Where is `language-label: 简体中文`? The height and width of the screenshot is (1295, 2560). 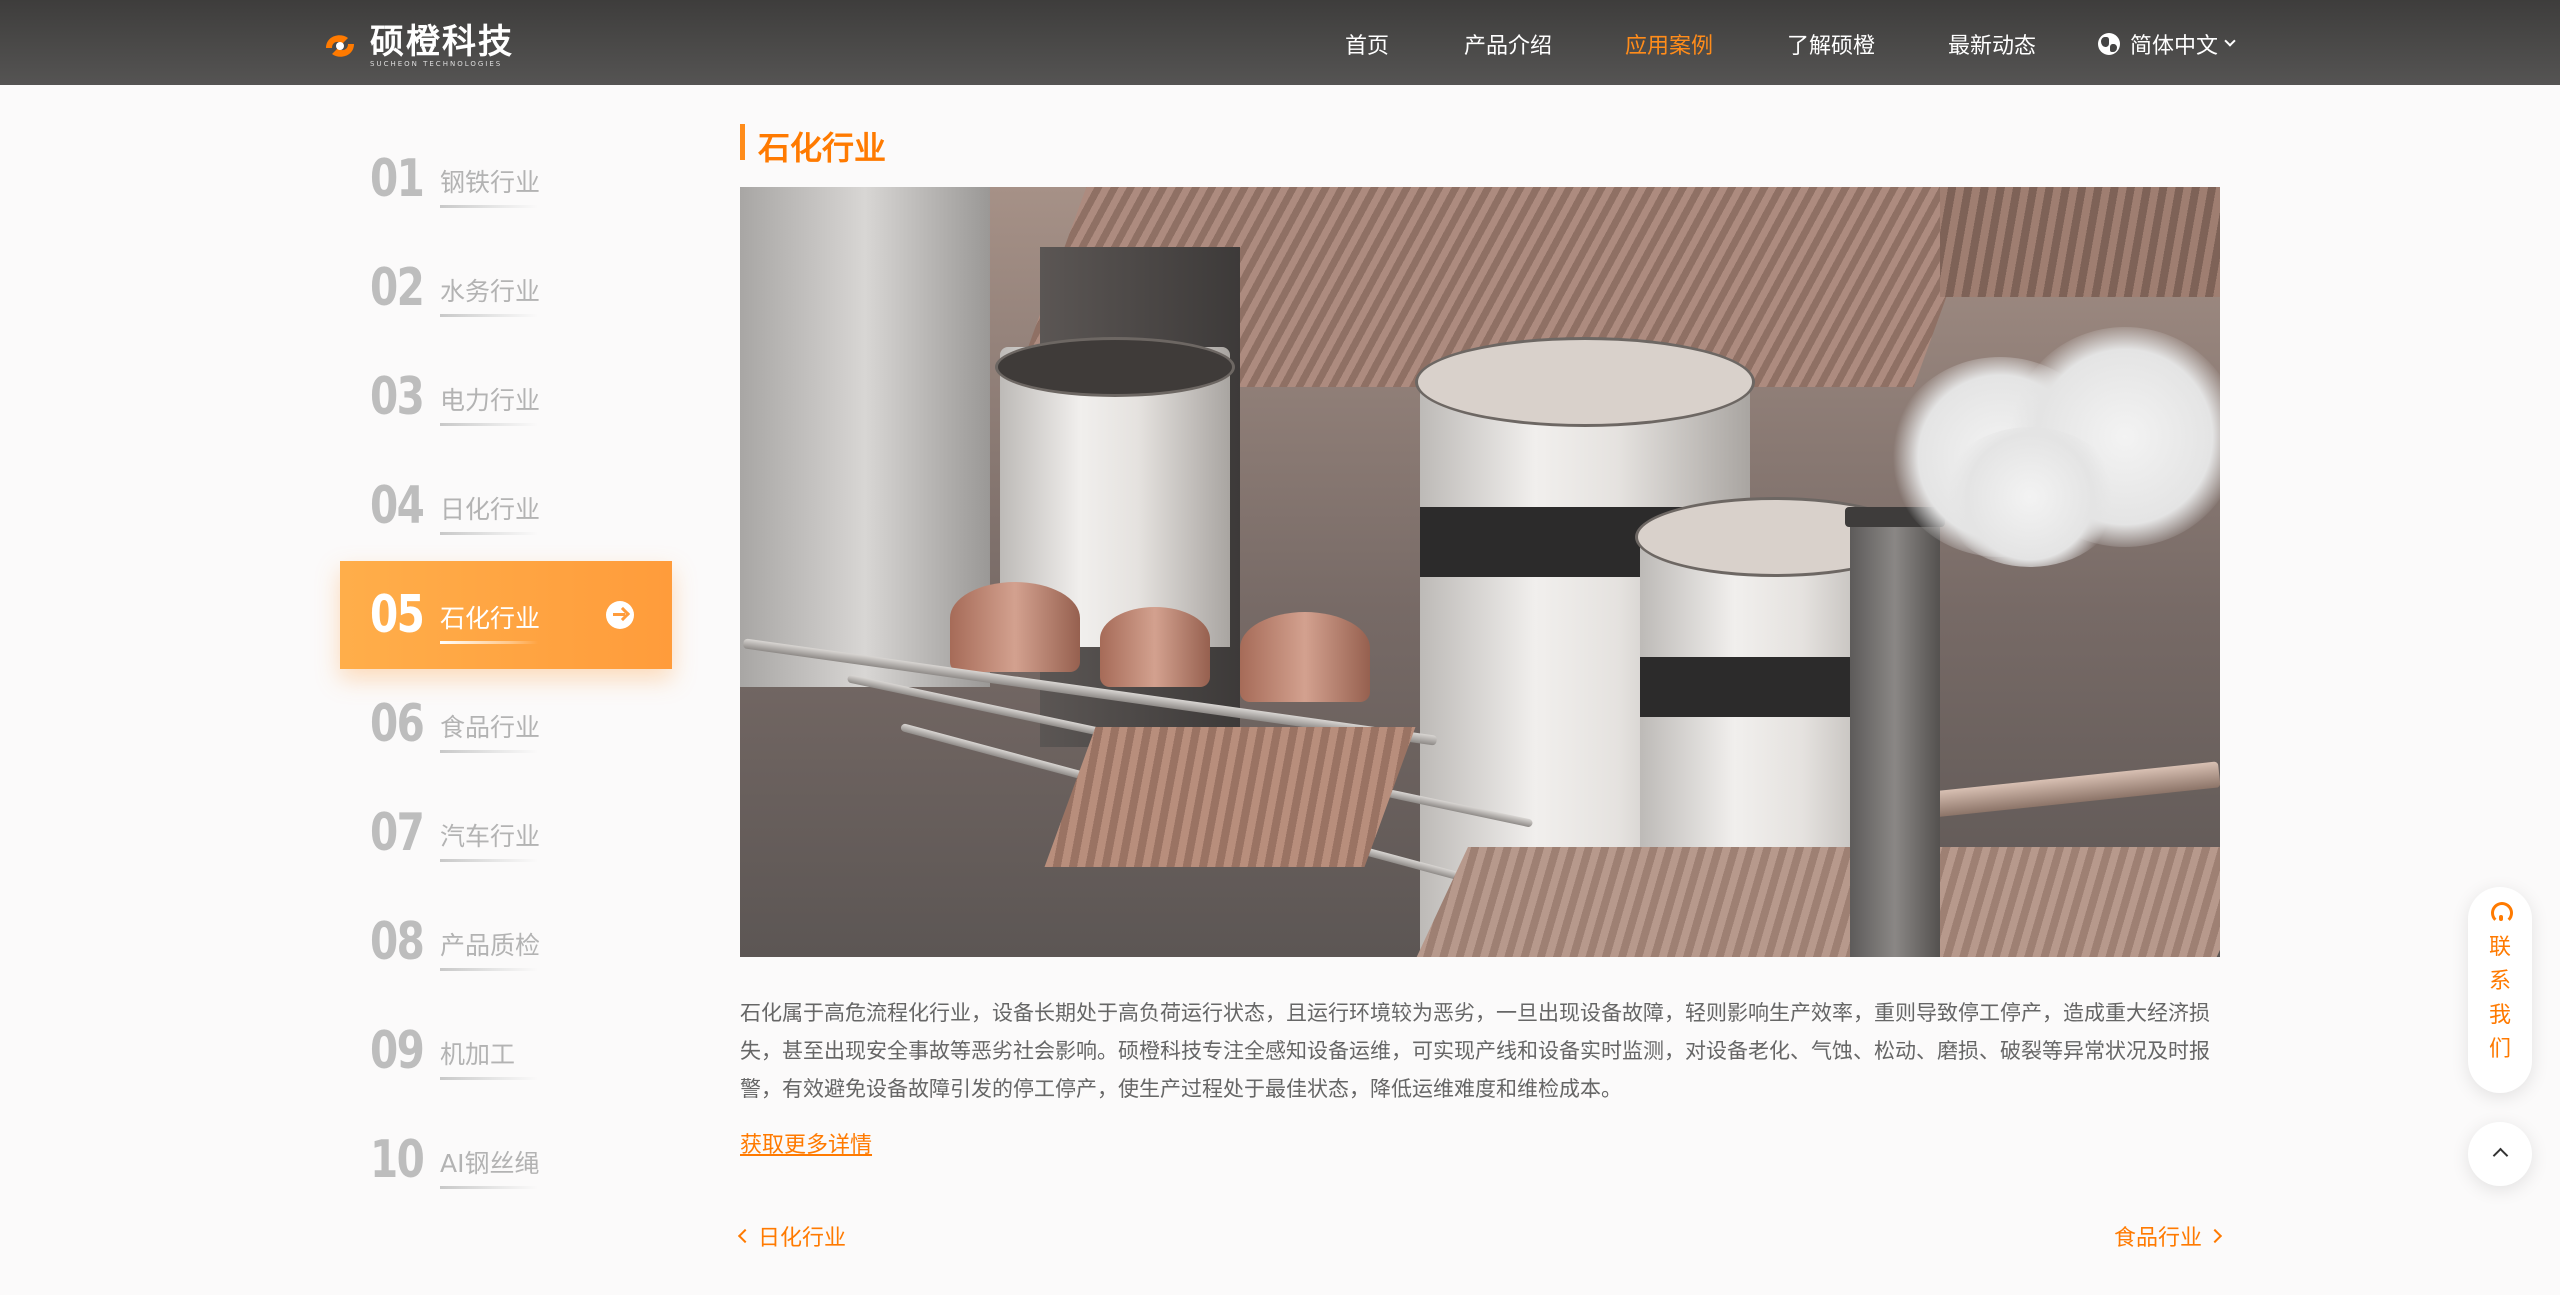
language-label: 简体中文 is located at coordinates (2174, 46).